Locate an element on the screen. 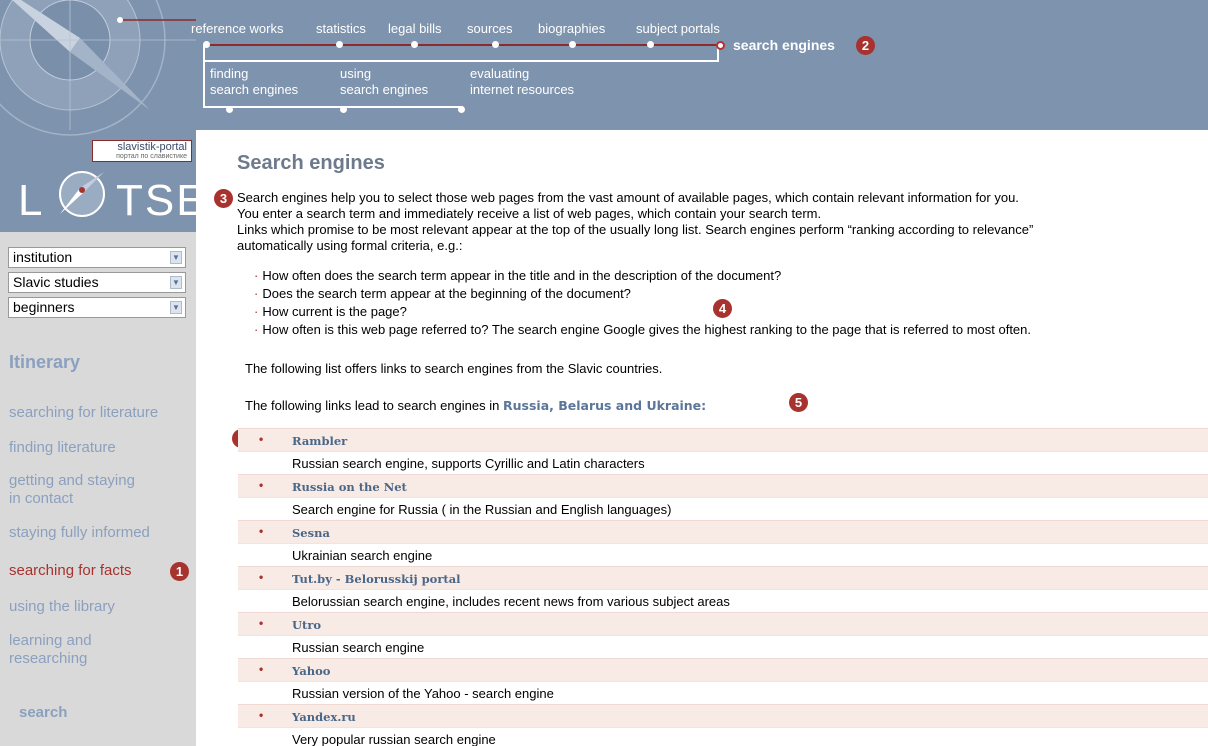 This screenshot has height=746, width=1208. page-title: Search engines is located at coordinates (311, 163).